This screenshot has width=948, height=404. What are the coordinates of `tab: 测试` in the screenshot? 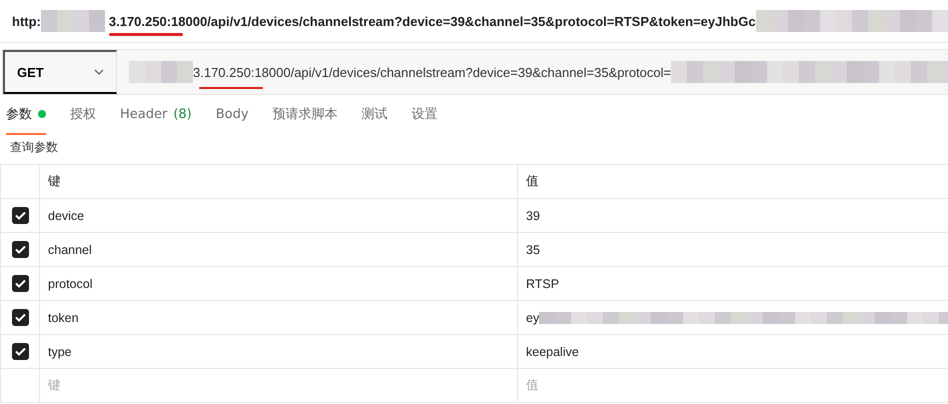 It's located at (375, 115).